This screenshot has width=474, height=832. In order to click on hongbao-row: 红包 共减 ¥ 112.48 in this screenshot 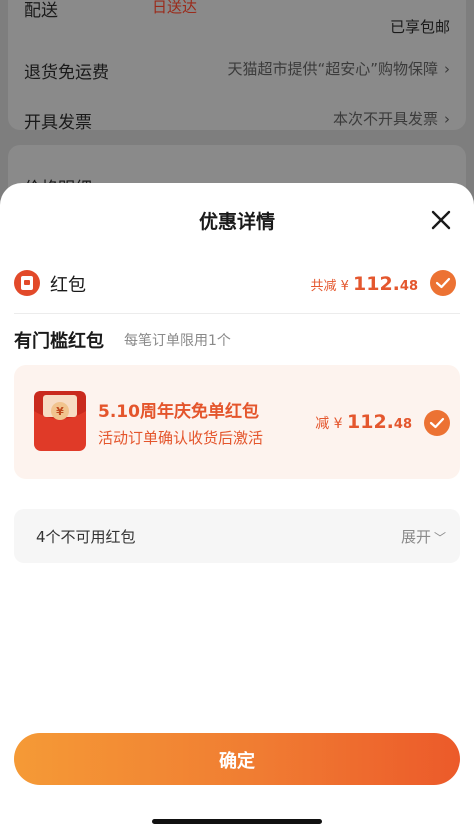, I will do `click(235, 283)`.